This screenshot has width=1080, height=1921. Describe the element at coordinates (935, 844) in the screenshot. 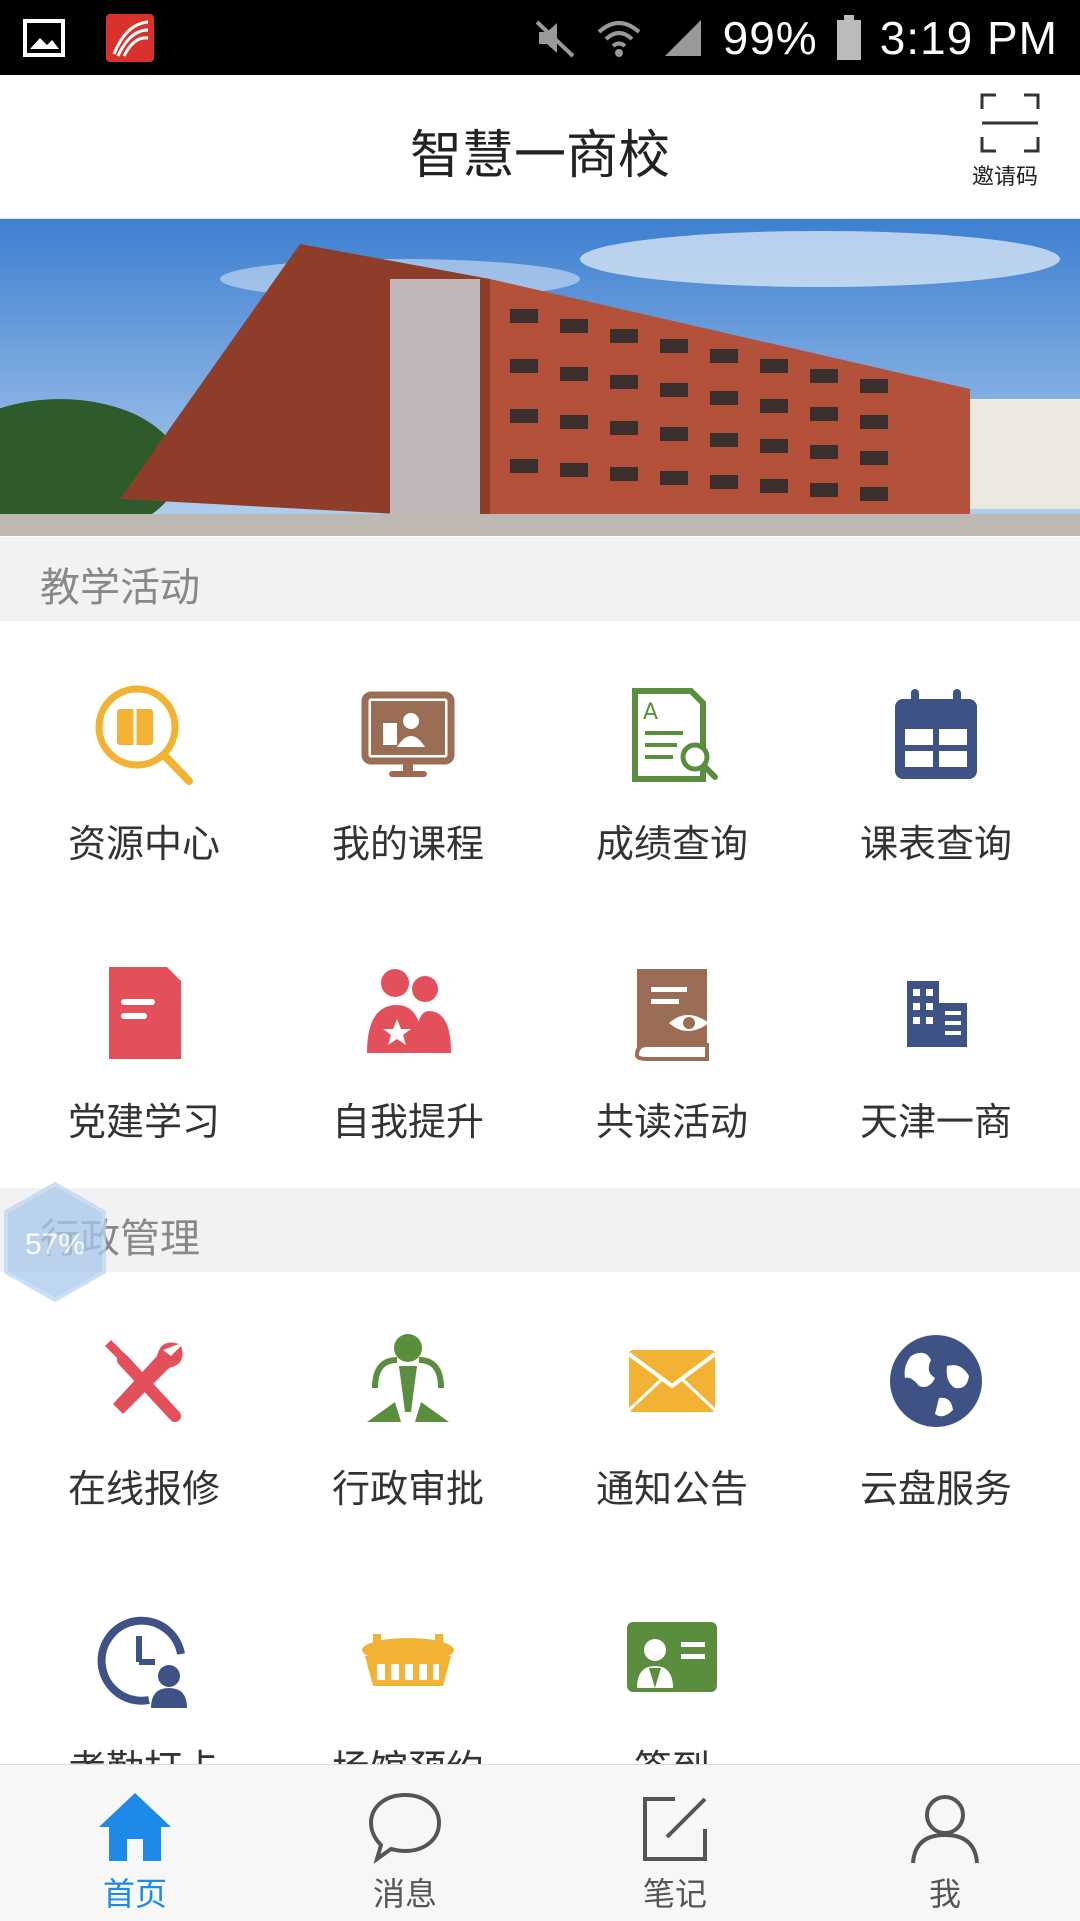

I see `grid-item-label: 课表查询` at that location.